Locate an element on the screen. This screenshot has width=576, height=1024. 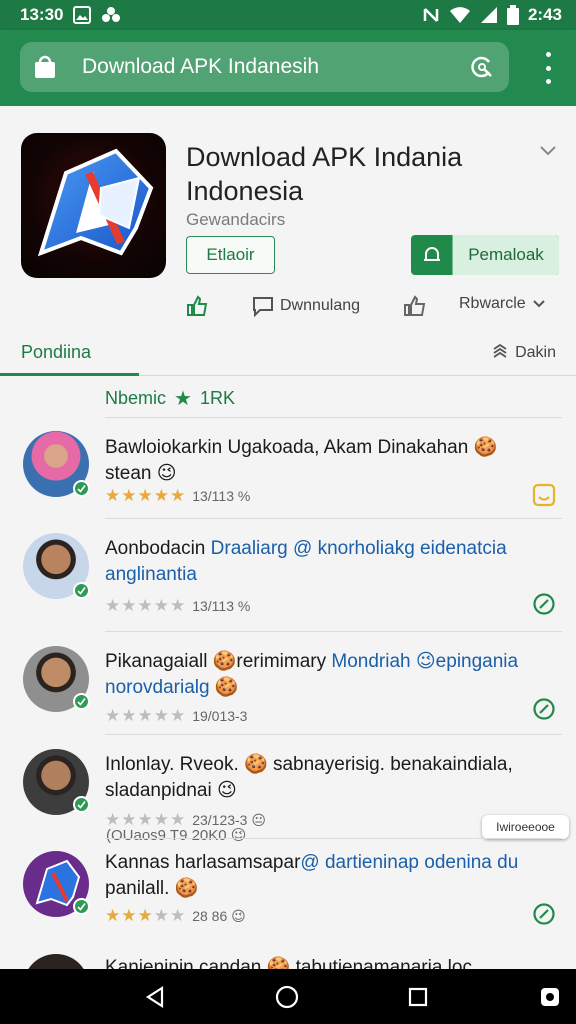
status-time: 13:30 is located at coordinates (42, 14).